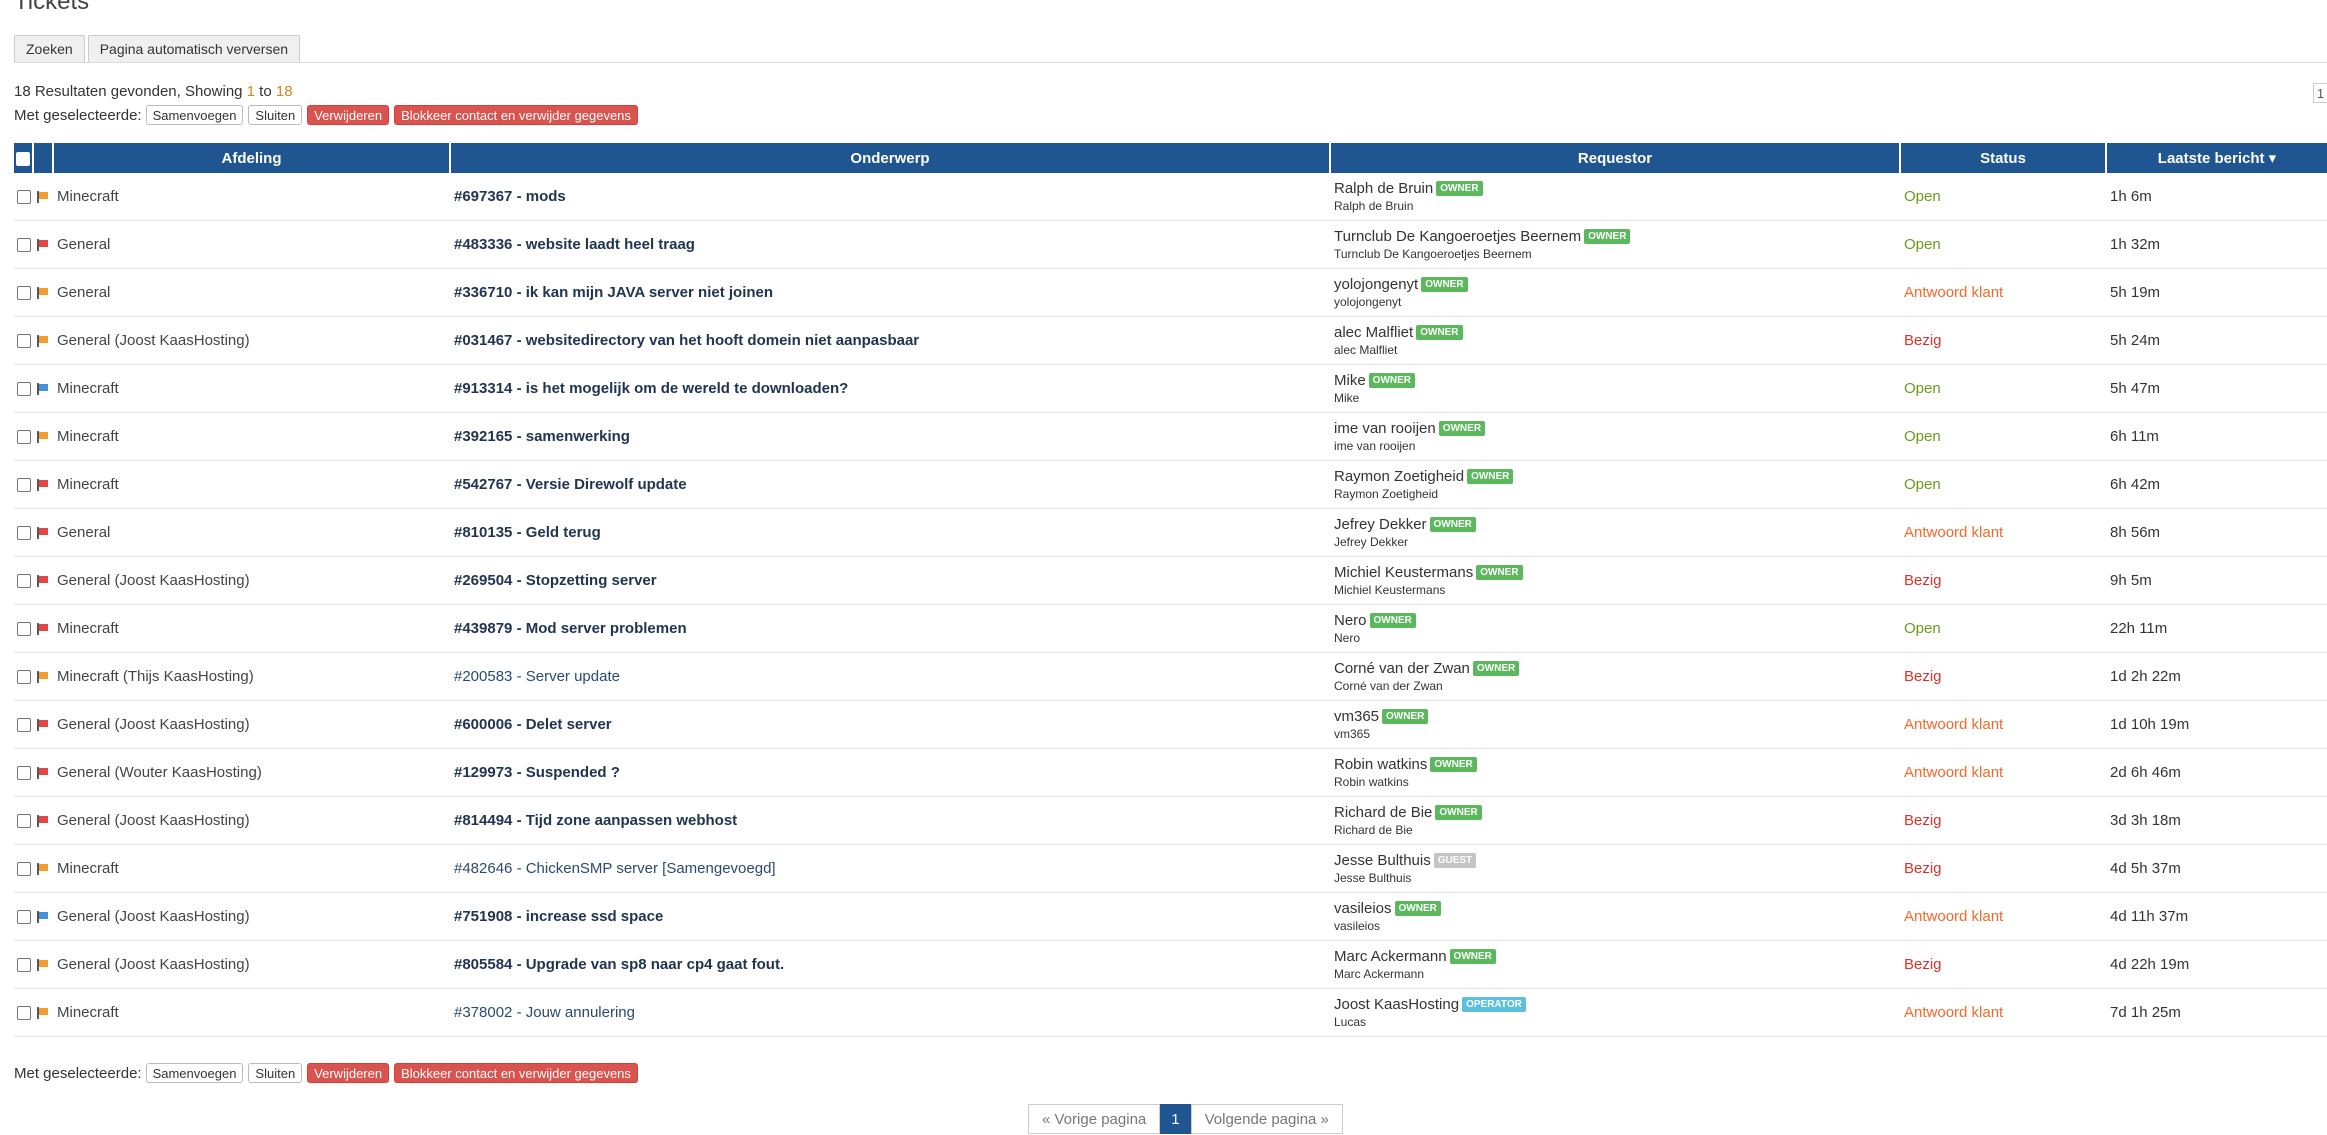 Image resolution: width=2327 pixels, height=1135 pixels. What do you see at coordinates (510, 196) in the screenshot?
I see `ticket-subject-link: #697367 - mods` at bounding box center [510, 196].